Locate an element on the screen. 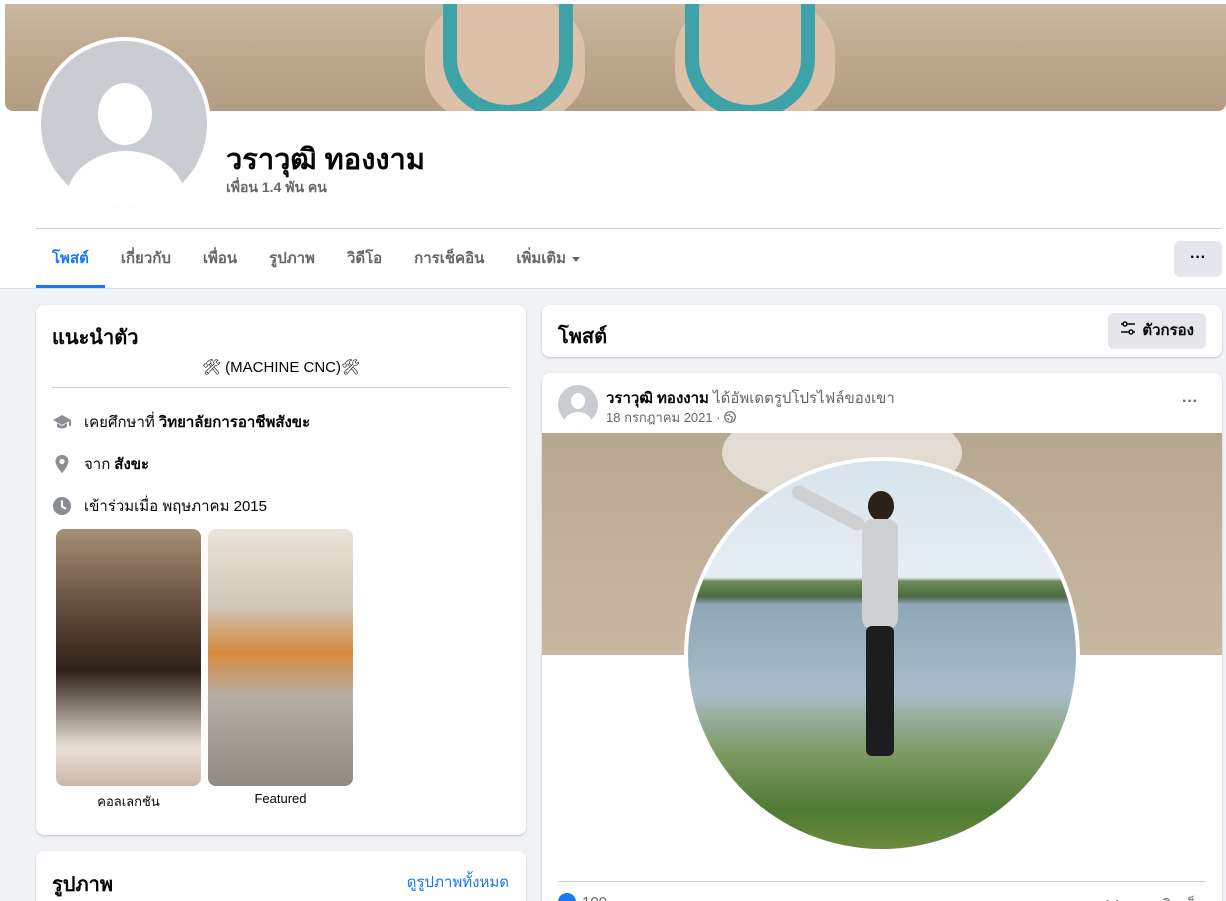 This screenshot has height=901, width=1226. tab-about: เกี่ยวกับ is located at coordinates (146, 259).